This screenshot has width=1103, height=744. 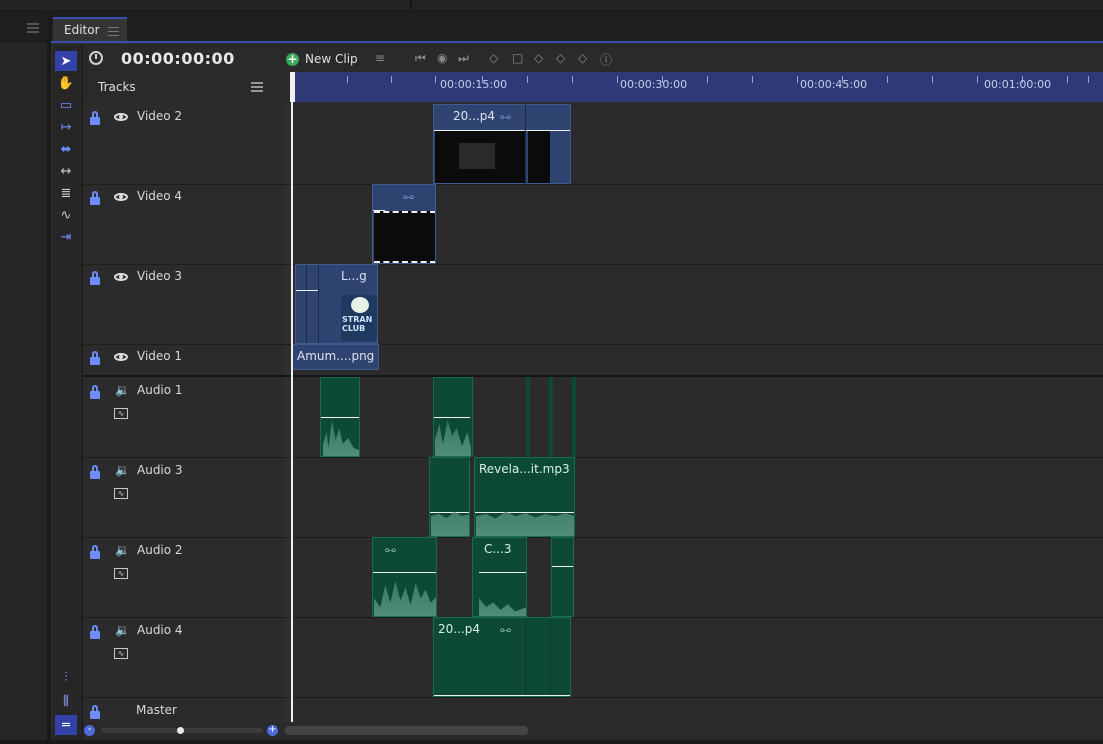 What do you see at coordinates (551, 742) in the screenshot?
I see `window-bottom-edge` at bounding box center [551, 742].